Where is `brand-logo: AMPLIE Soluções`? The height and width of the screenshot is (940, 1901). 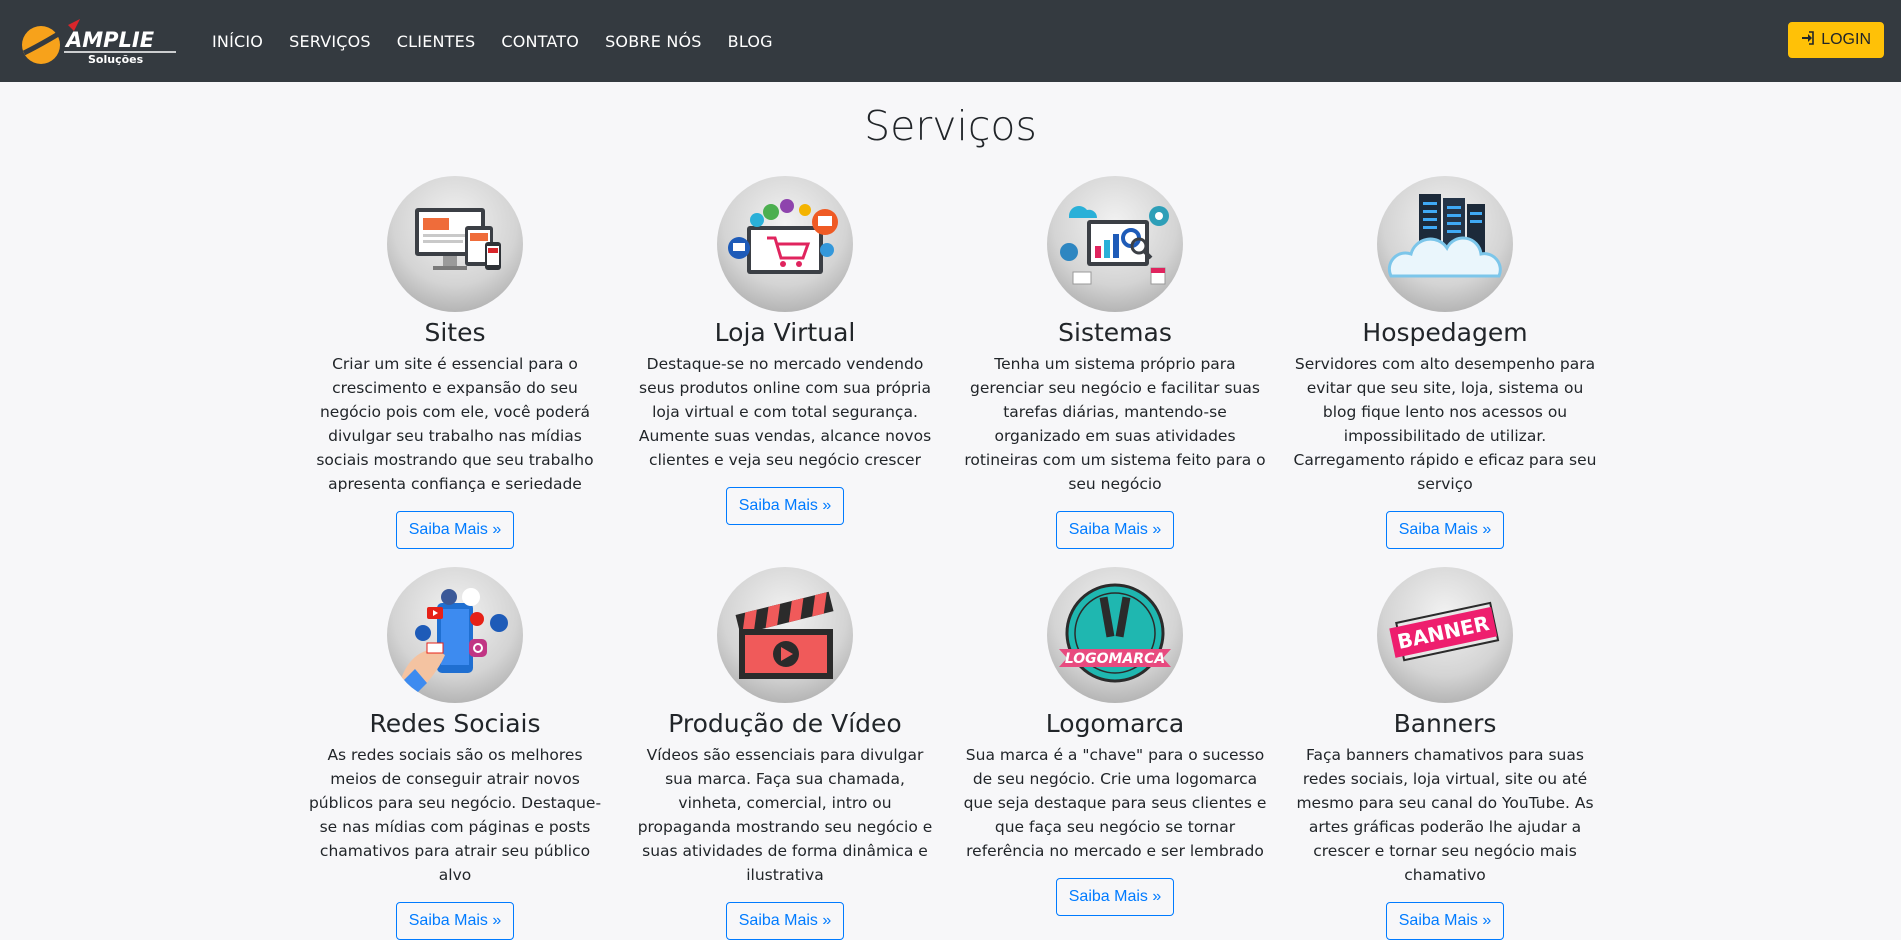
brand-logo: AMPLIE Soluções is located at coordinates (98, 41).